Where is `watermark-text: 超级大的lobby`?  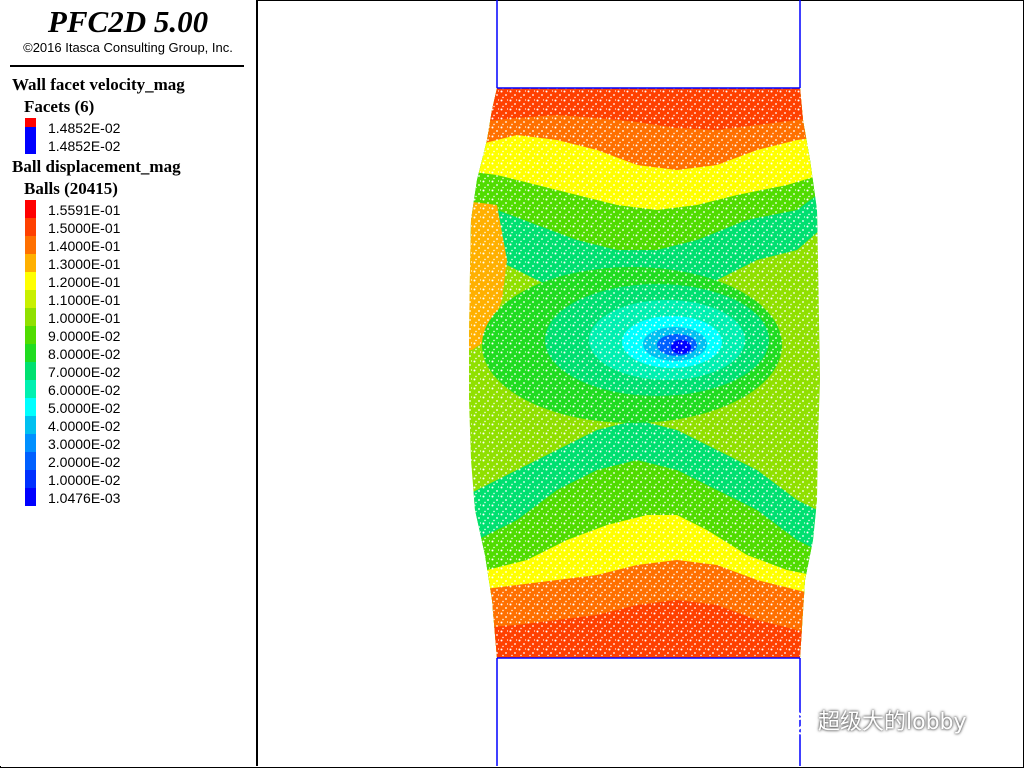
watermark-text: 超级大的lobby is located at coordinates (892, 722).